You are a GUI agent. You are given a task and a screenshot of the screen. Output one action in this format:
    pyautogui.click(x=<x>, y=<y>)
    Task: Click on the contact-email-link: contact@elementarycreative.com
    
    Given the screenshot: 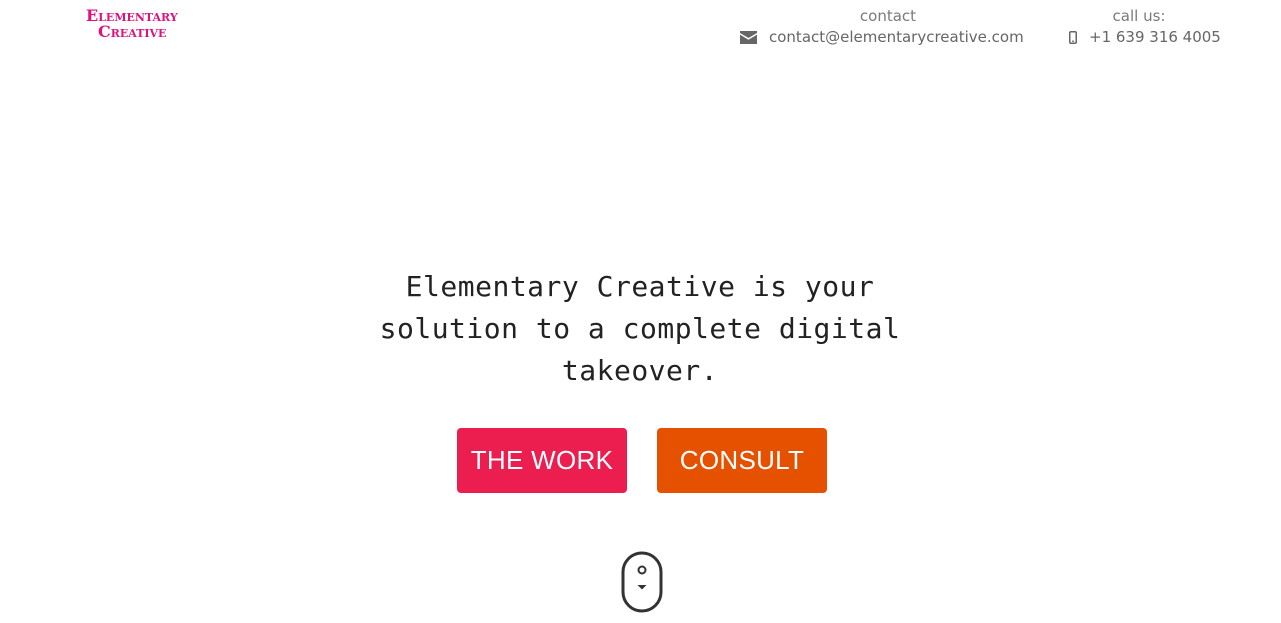 What is the action you would take?
    pyautogui.click(x=888, y=37)
    